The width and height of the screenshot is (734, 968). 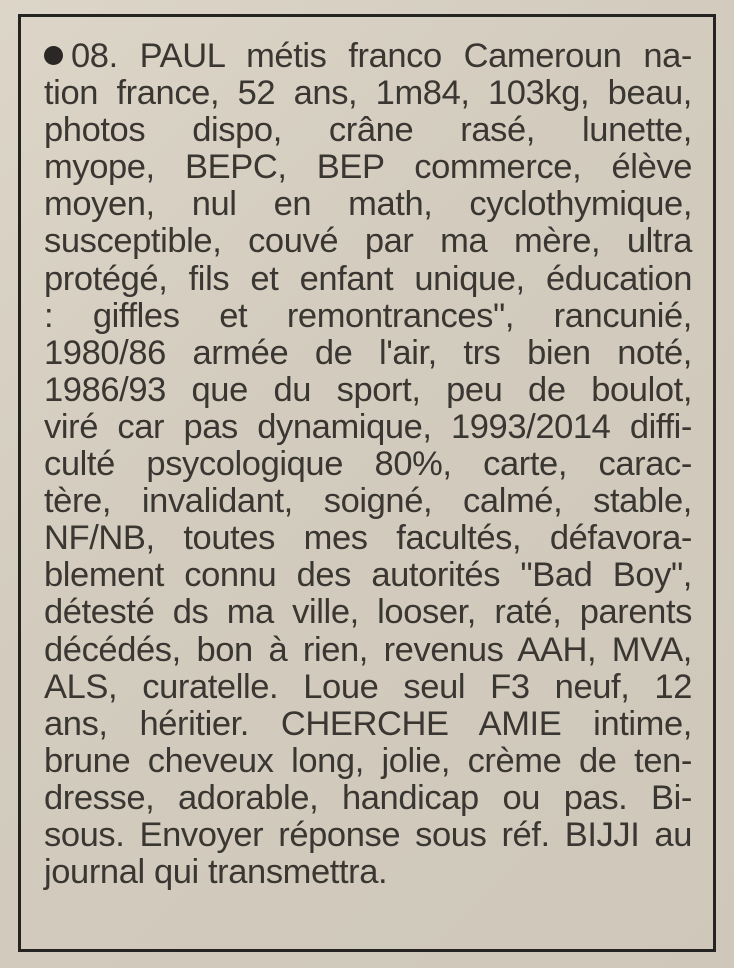 I want to click on ad-line: susceptible, couvé par ma mère, ultra, so click(x=368, y=241).